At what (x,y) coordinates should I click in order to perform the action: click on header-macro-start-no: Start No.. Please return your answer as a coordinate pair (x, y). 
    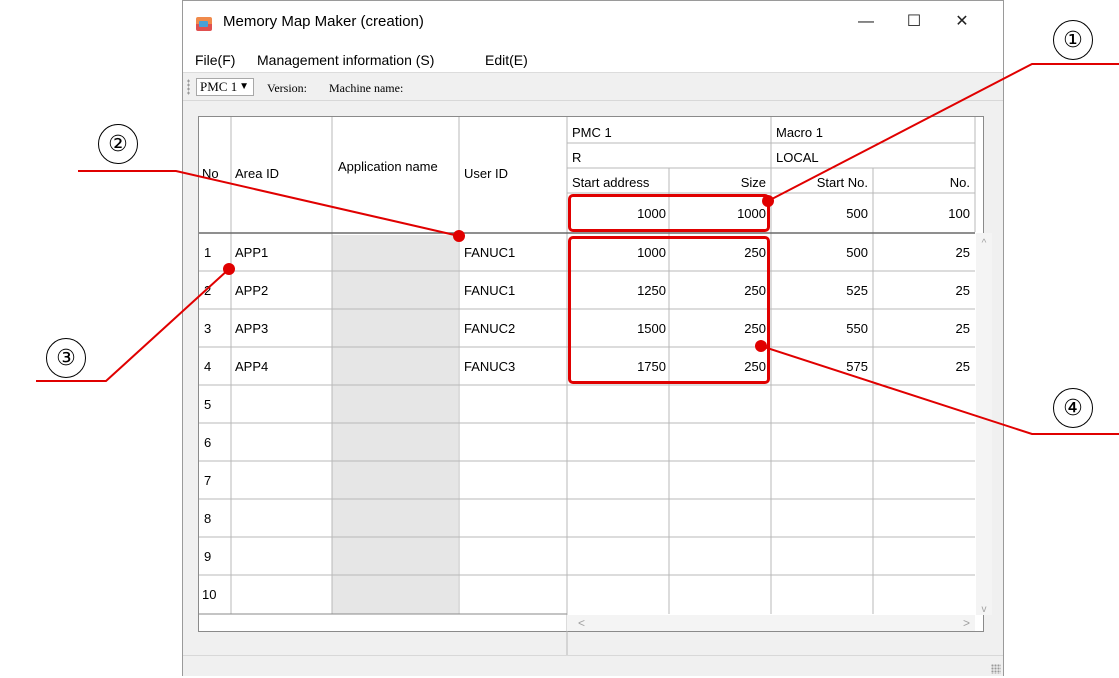
    Looking at the image, I should click on (842, 182).